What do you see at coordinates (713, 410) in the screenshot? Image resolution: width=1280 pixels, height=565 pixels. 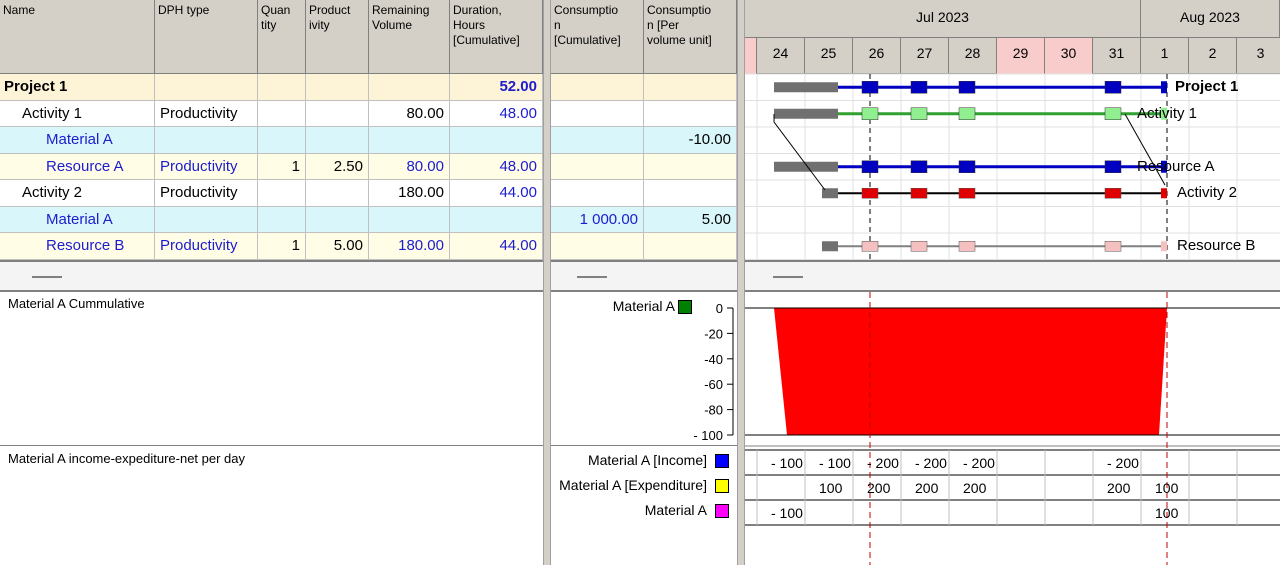 I see `y-tick-label: -80` at bounding box center [713, 410].